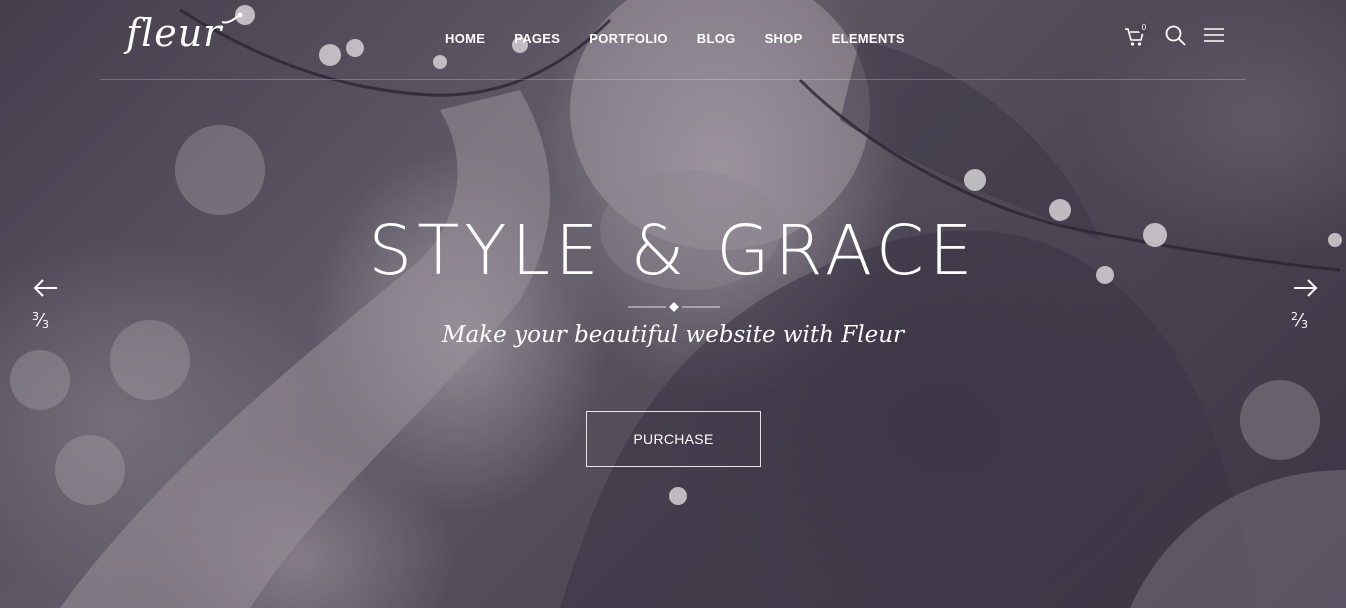  Describe the element at coordinates (628, 38) in the screenshot. I see `nav-portfolio: PORTFOLIO` at that location.